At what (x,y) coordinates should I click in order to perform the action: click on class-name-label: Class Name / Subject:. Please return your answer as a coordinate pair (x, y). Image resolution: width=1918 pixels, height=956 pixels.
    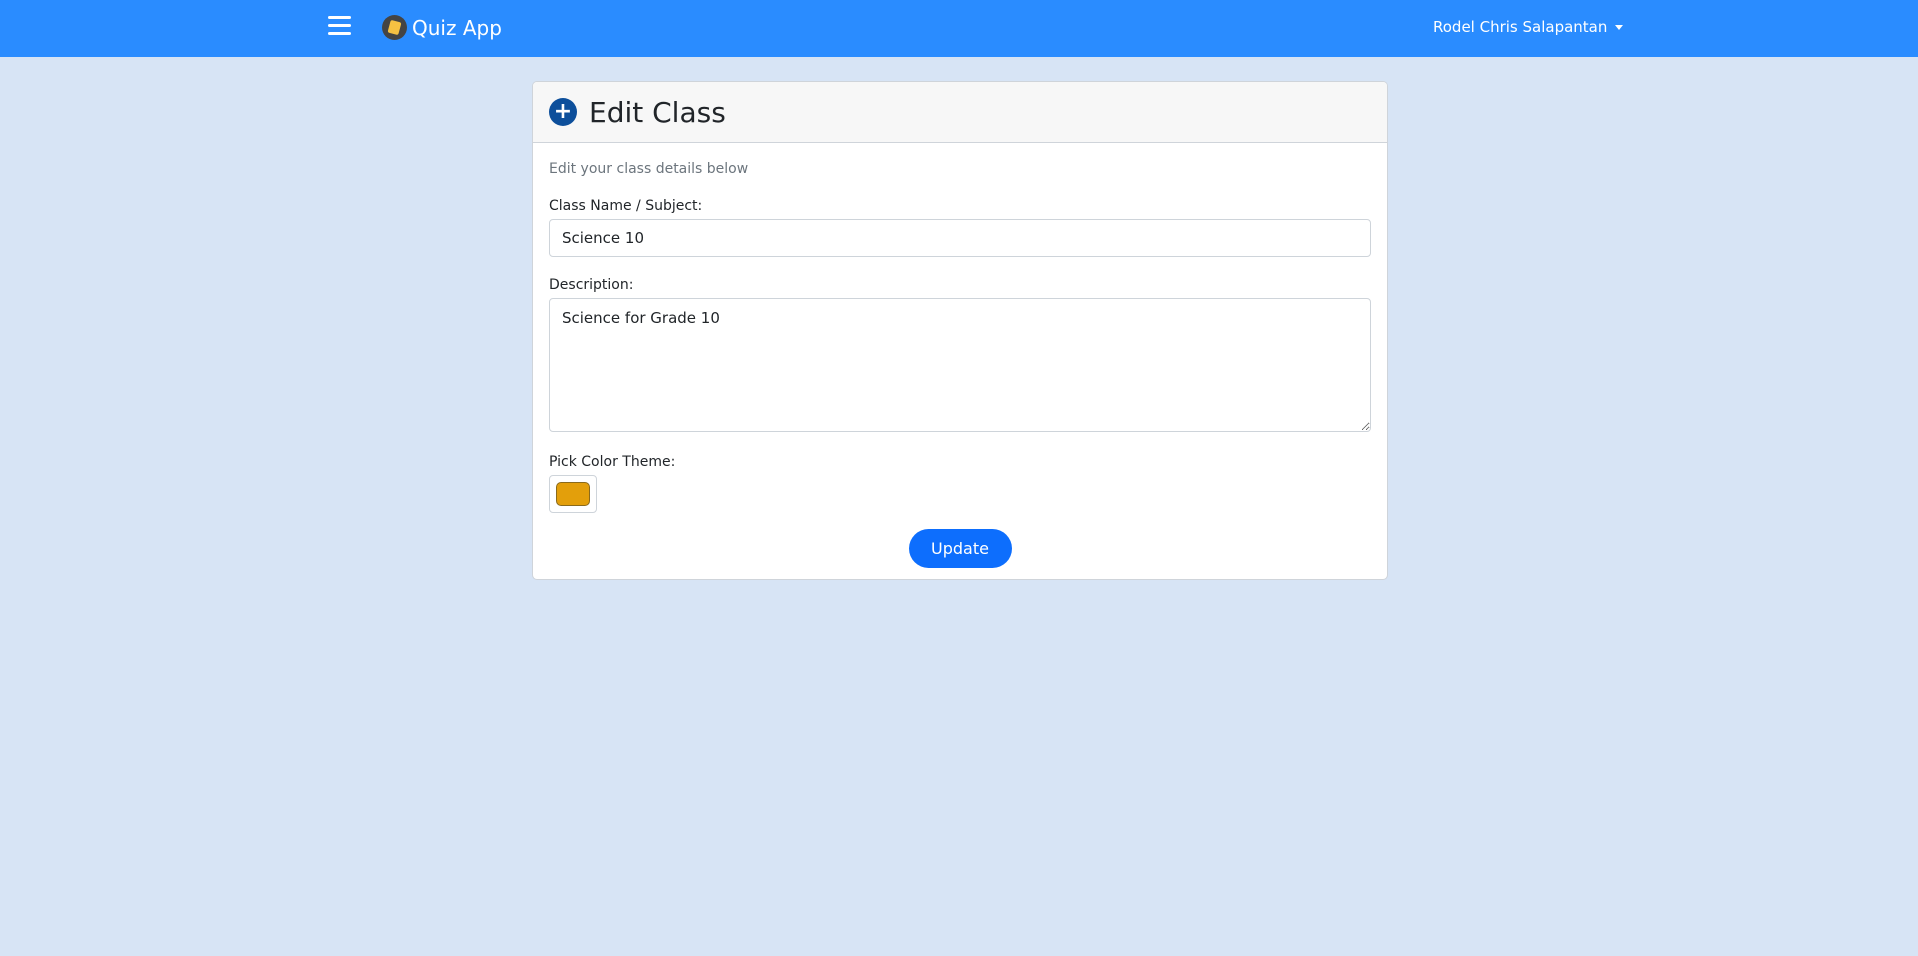
    Looking at the image, I should click on (626, 206).